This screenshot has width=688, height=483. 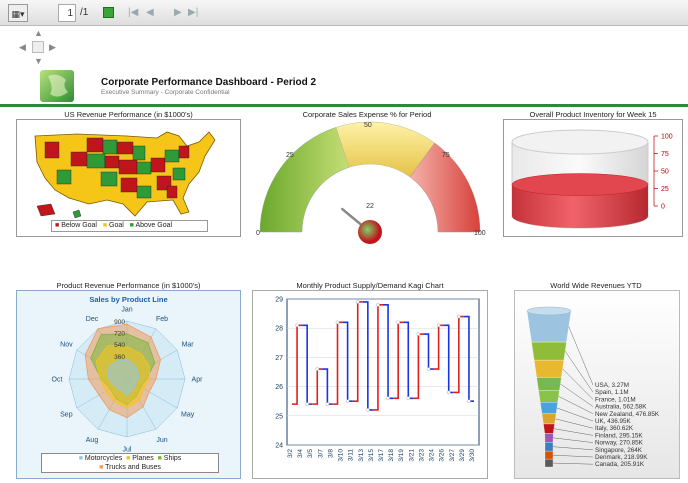 What do you see at coordinates (549, 428) in the screenshot?
I see `funnel-segment-finland` at bounding box center [549, 428].